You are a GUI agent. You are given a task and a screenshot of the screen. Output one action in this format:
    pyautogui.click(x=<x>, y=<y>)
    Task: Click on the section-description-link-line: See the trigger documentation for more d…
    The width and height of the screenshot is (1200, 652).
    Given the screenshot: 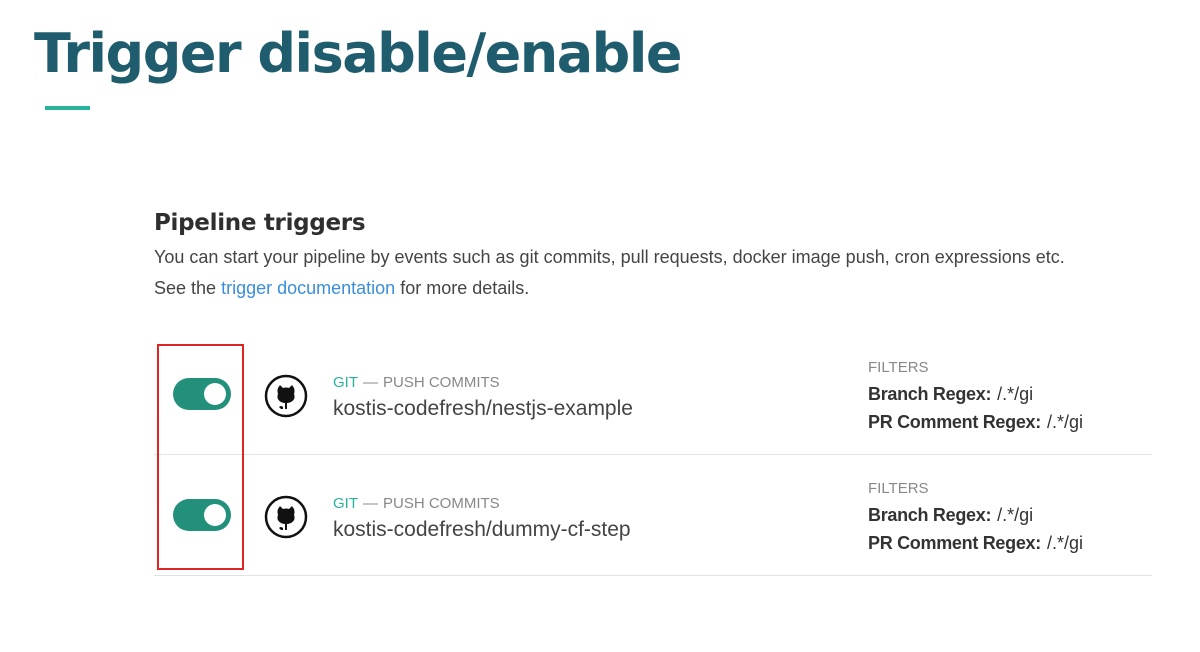 What is the action you would take?
    pyautogui.click(x=341, y=288)
    